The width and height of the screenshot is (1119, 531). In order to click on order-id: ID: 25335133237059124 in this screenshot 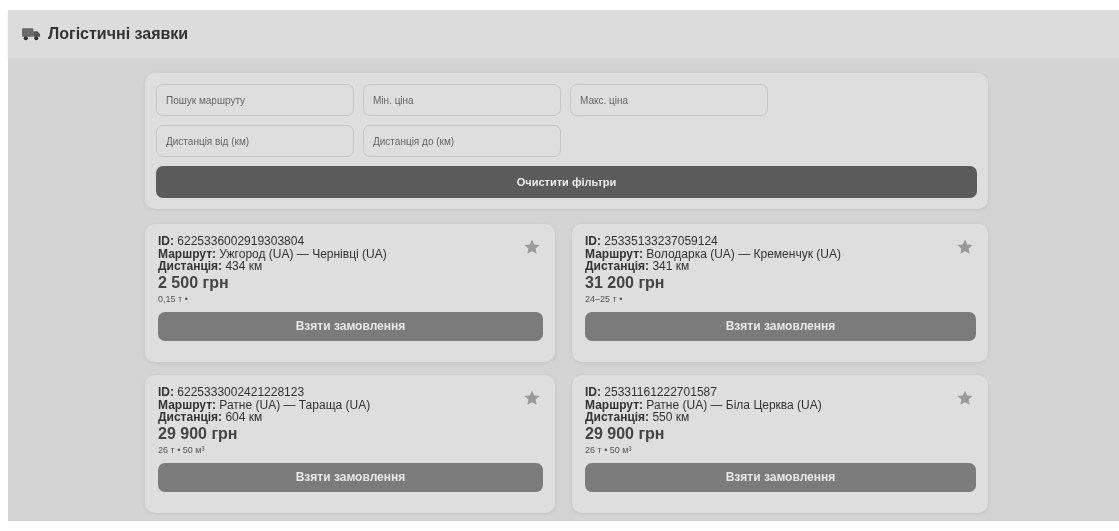, I will do `click(652, 241)`.